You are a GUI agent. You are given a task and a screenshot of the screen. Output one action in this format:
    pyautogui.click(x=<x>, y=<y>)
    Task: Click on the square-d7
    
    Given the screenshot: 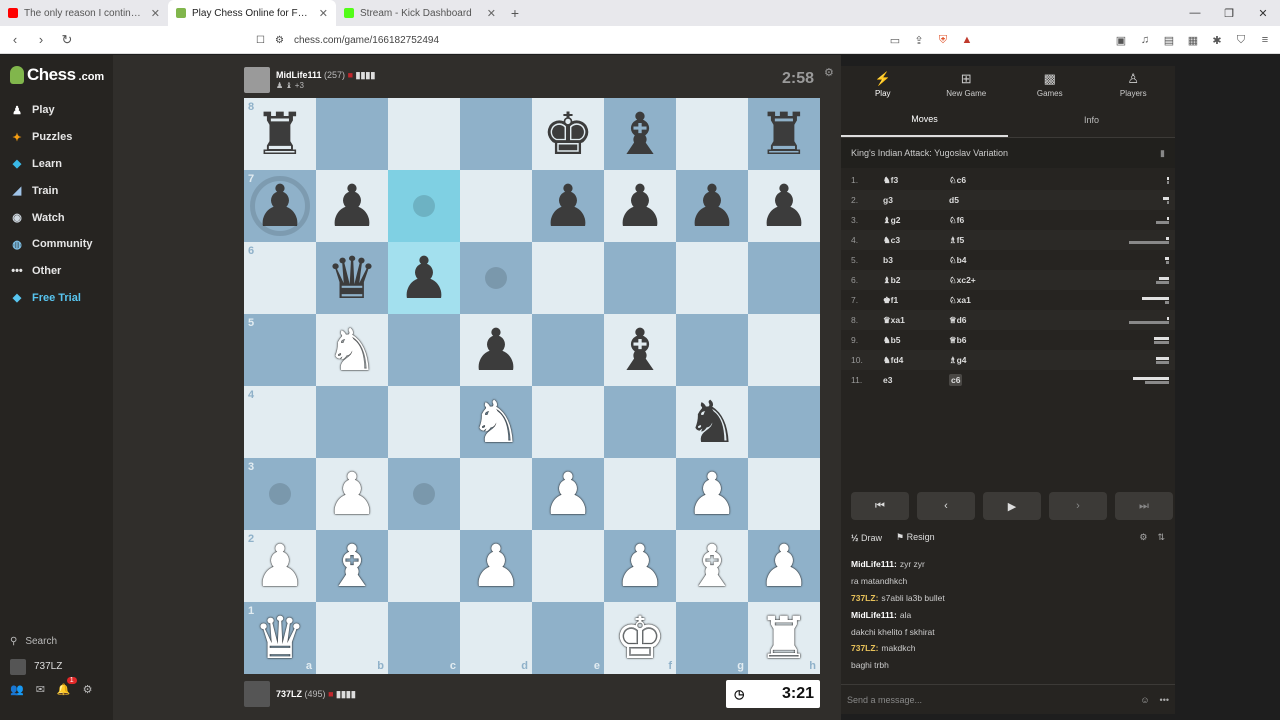 What is the action you would take?
    pyautogui.click(x=496, y=206)
    